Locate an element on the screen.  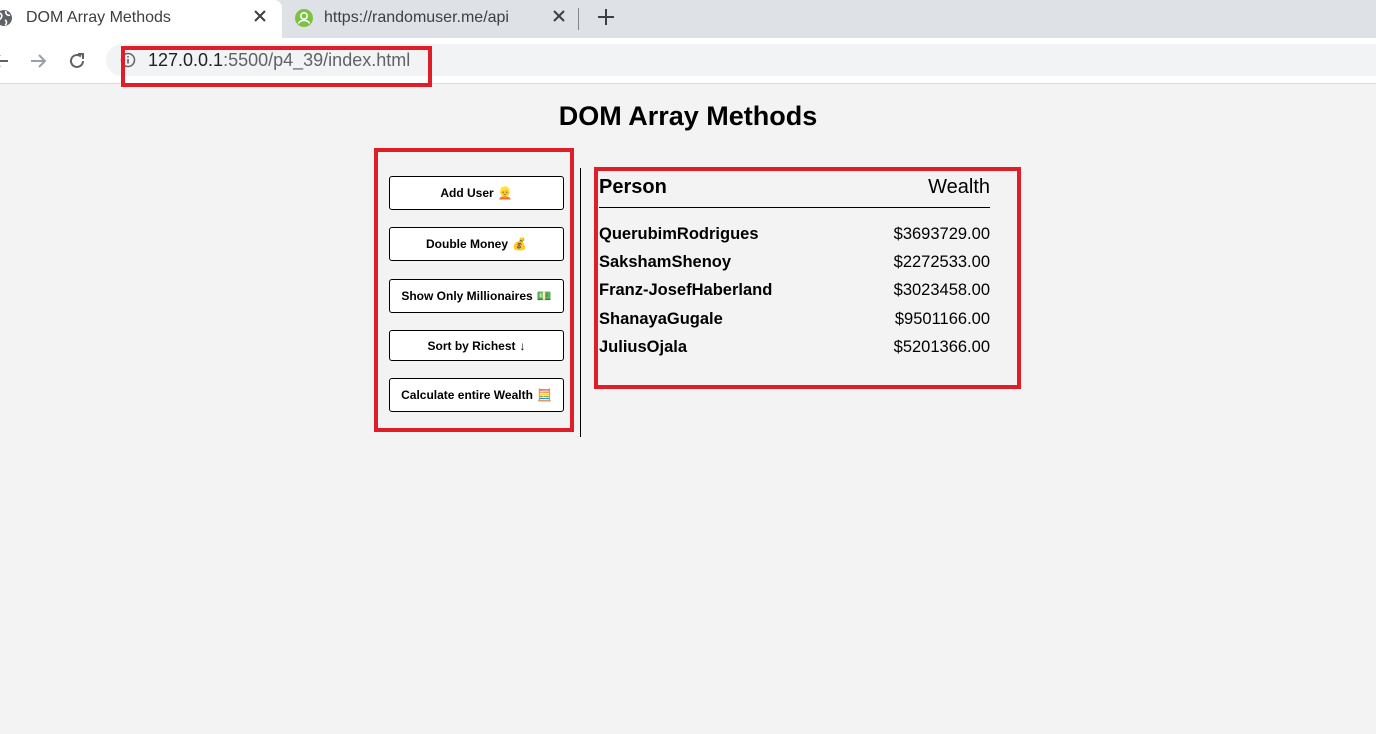
tab-title: https://randomuser.me/api is located at coordinates (416, 17).